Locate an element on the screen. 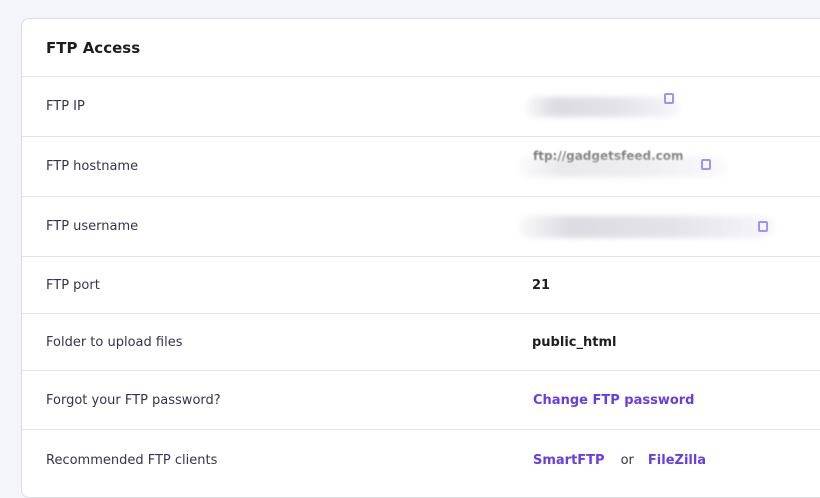  row-upload-folder: Folder to upload files public_html is located at coordinates (421, 342).